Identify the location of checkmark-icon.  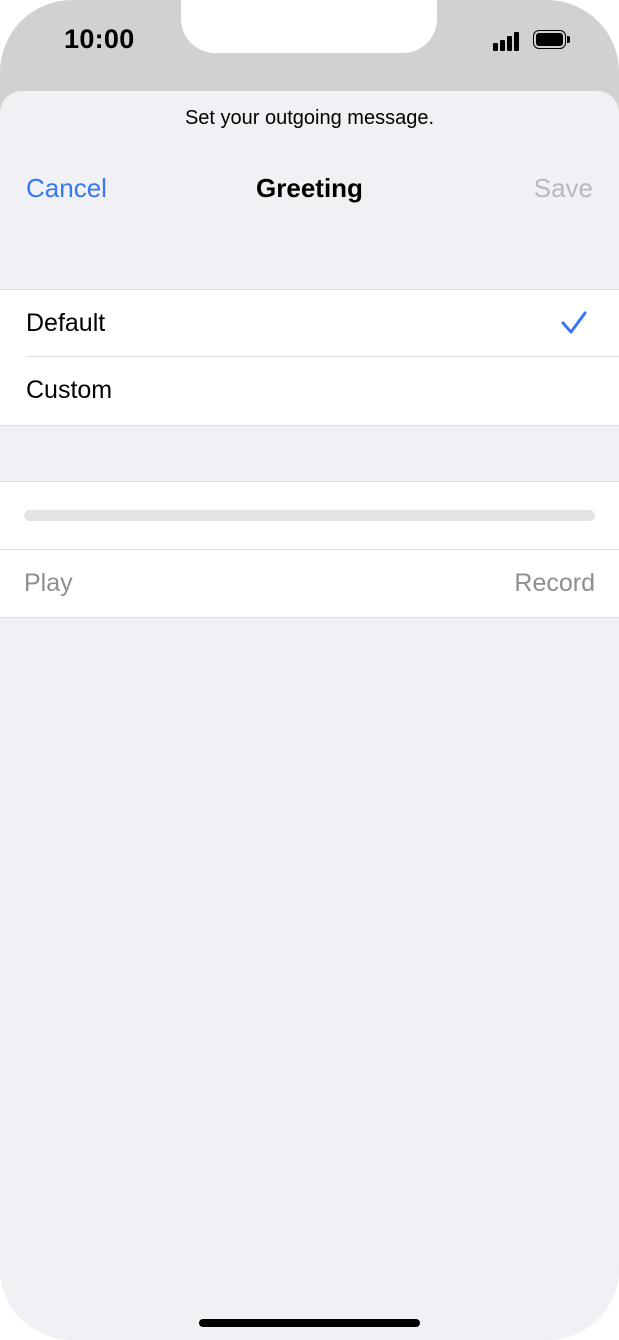
(574, 322).